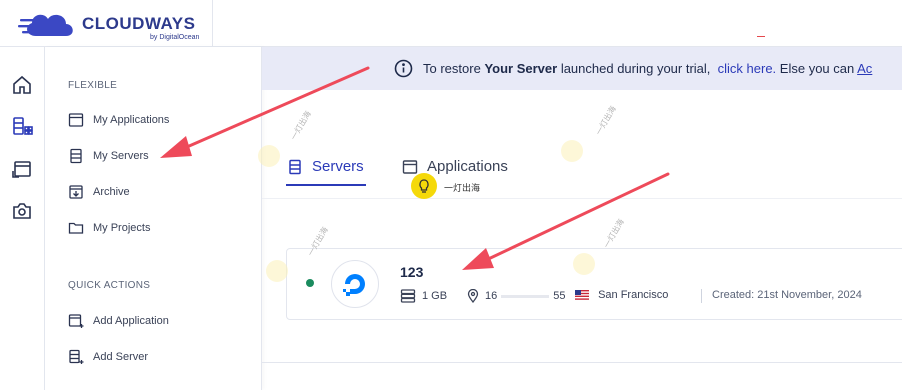  Describe the element at coordinates (411, 272) in the screenshot. I see `server-name: 123` at that location.